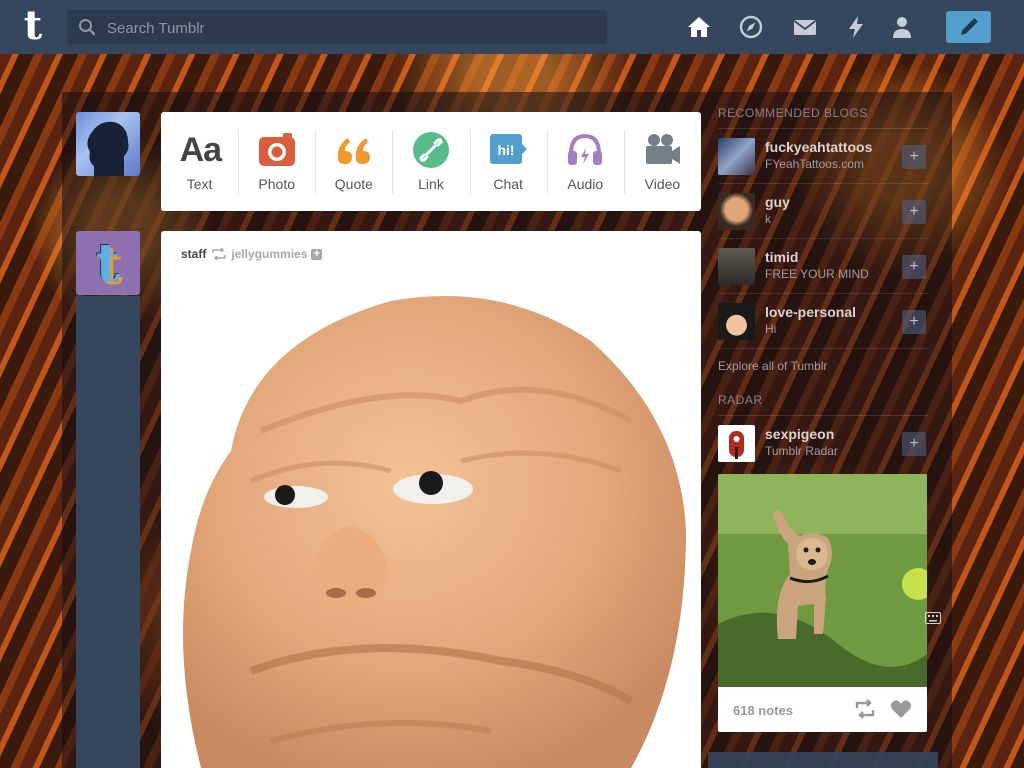  Describe the element at coordinates (585, 149) in the screenshot. I see `headphones-icon` at that location.